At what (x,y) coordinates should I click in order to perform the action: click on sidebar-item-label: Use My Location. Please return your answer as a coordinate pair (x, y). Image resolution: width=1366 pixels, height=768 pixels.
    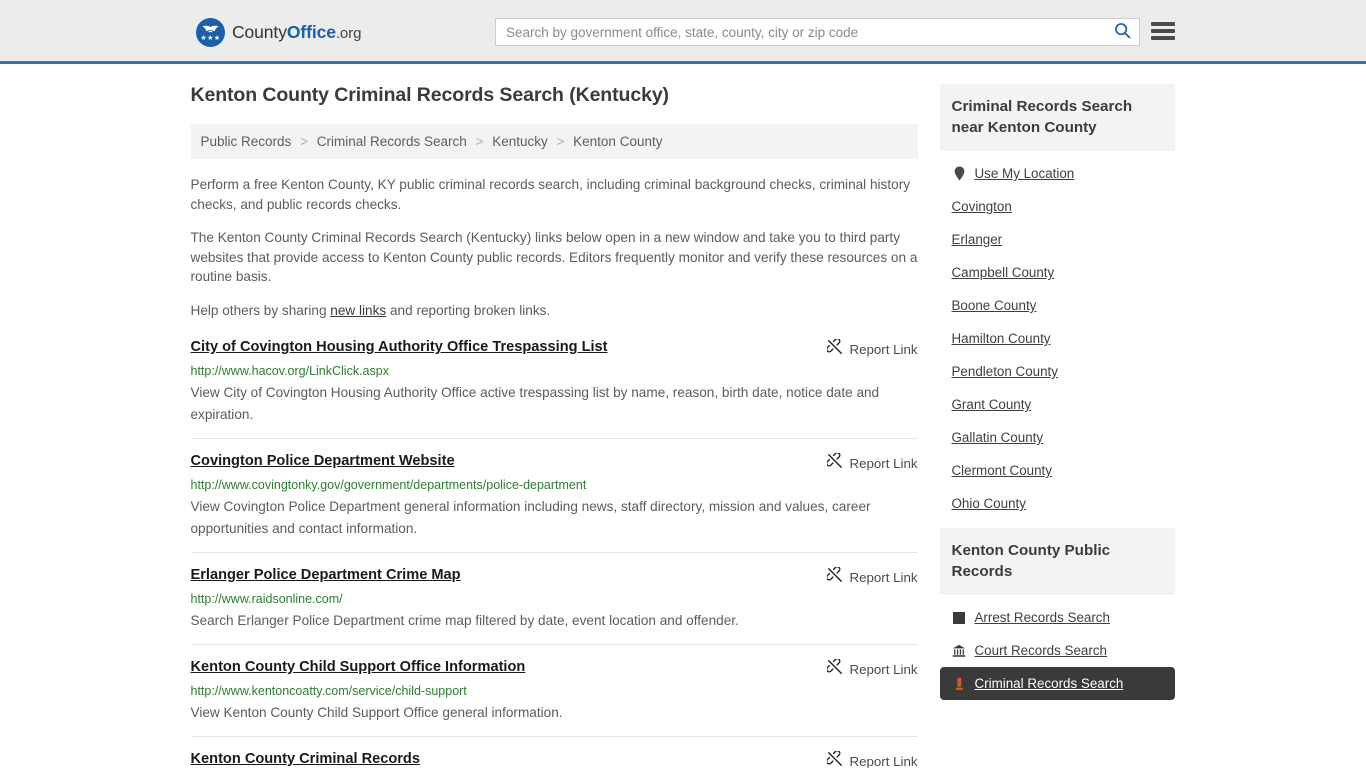
    Looking at the image, I should click on (1024, 173).